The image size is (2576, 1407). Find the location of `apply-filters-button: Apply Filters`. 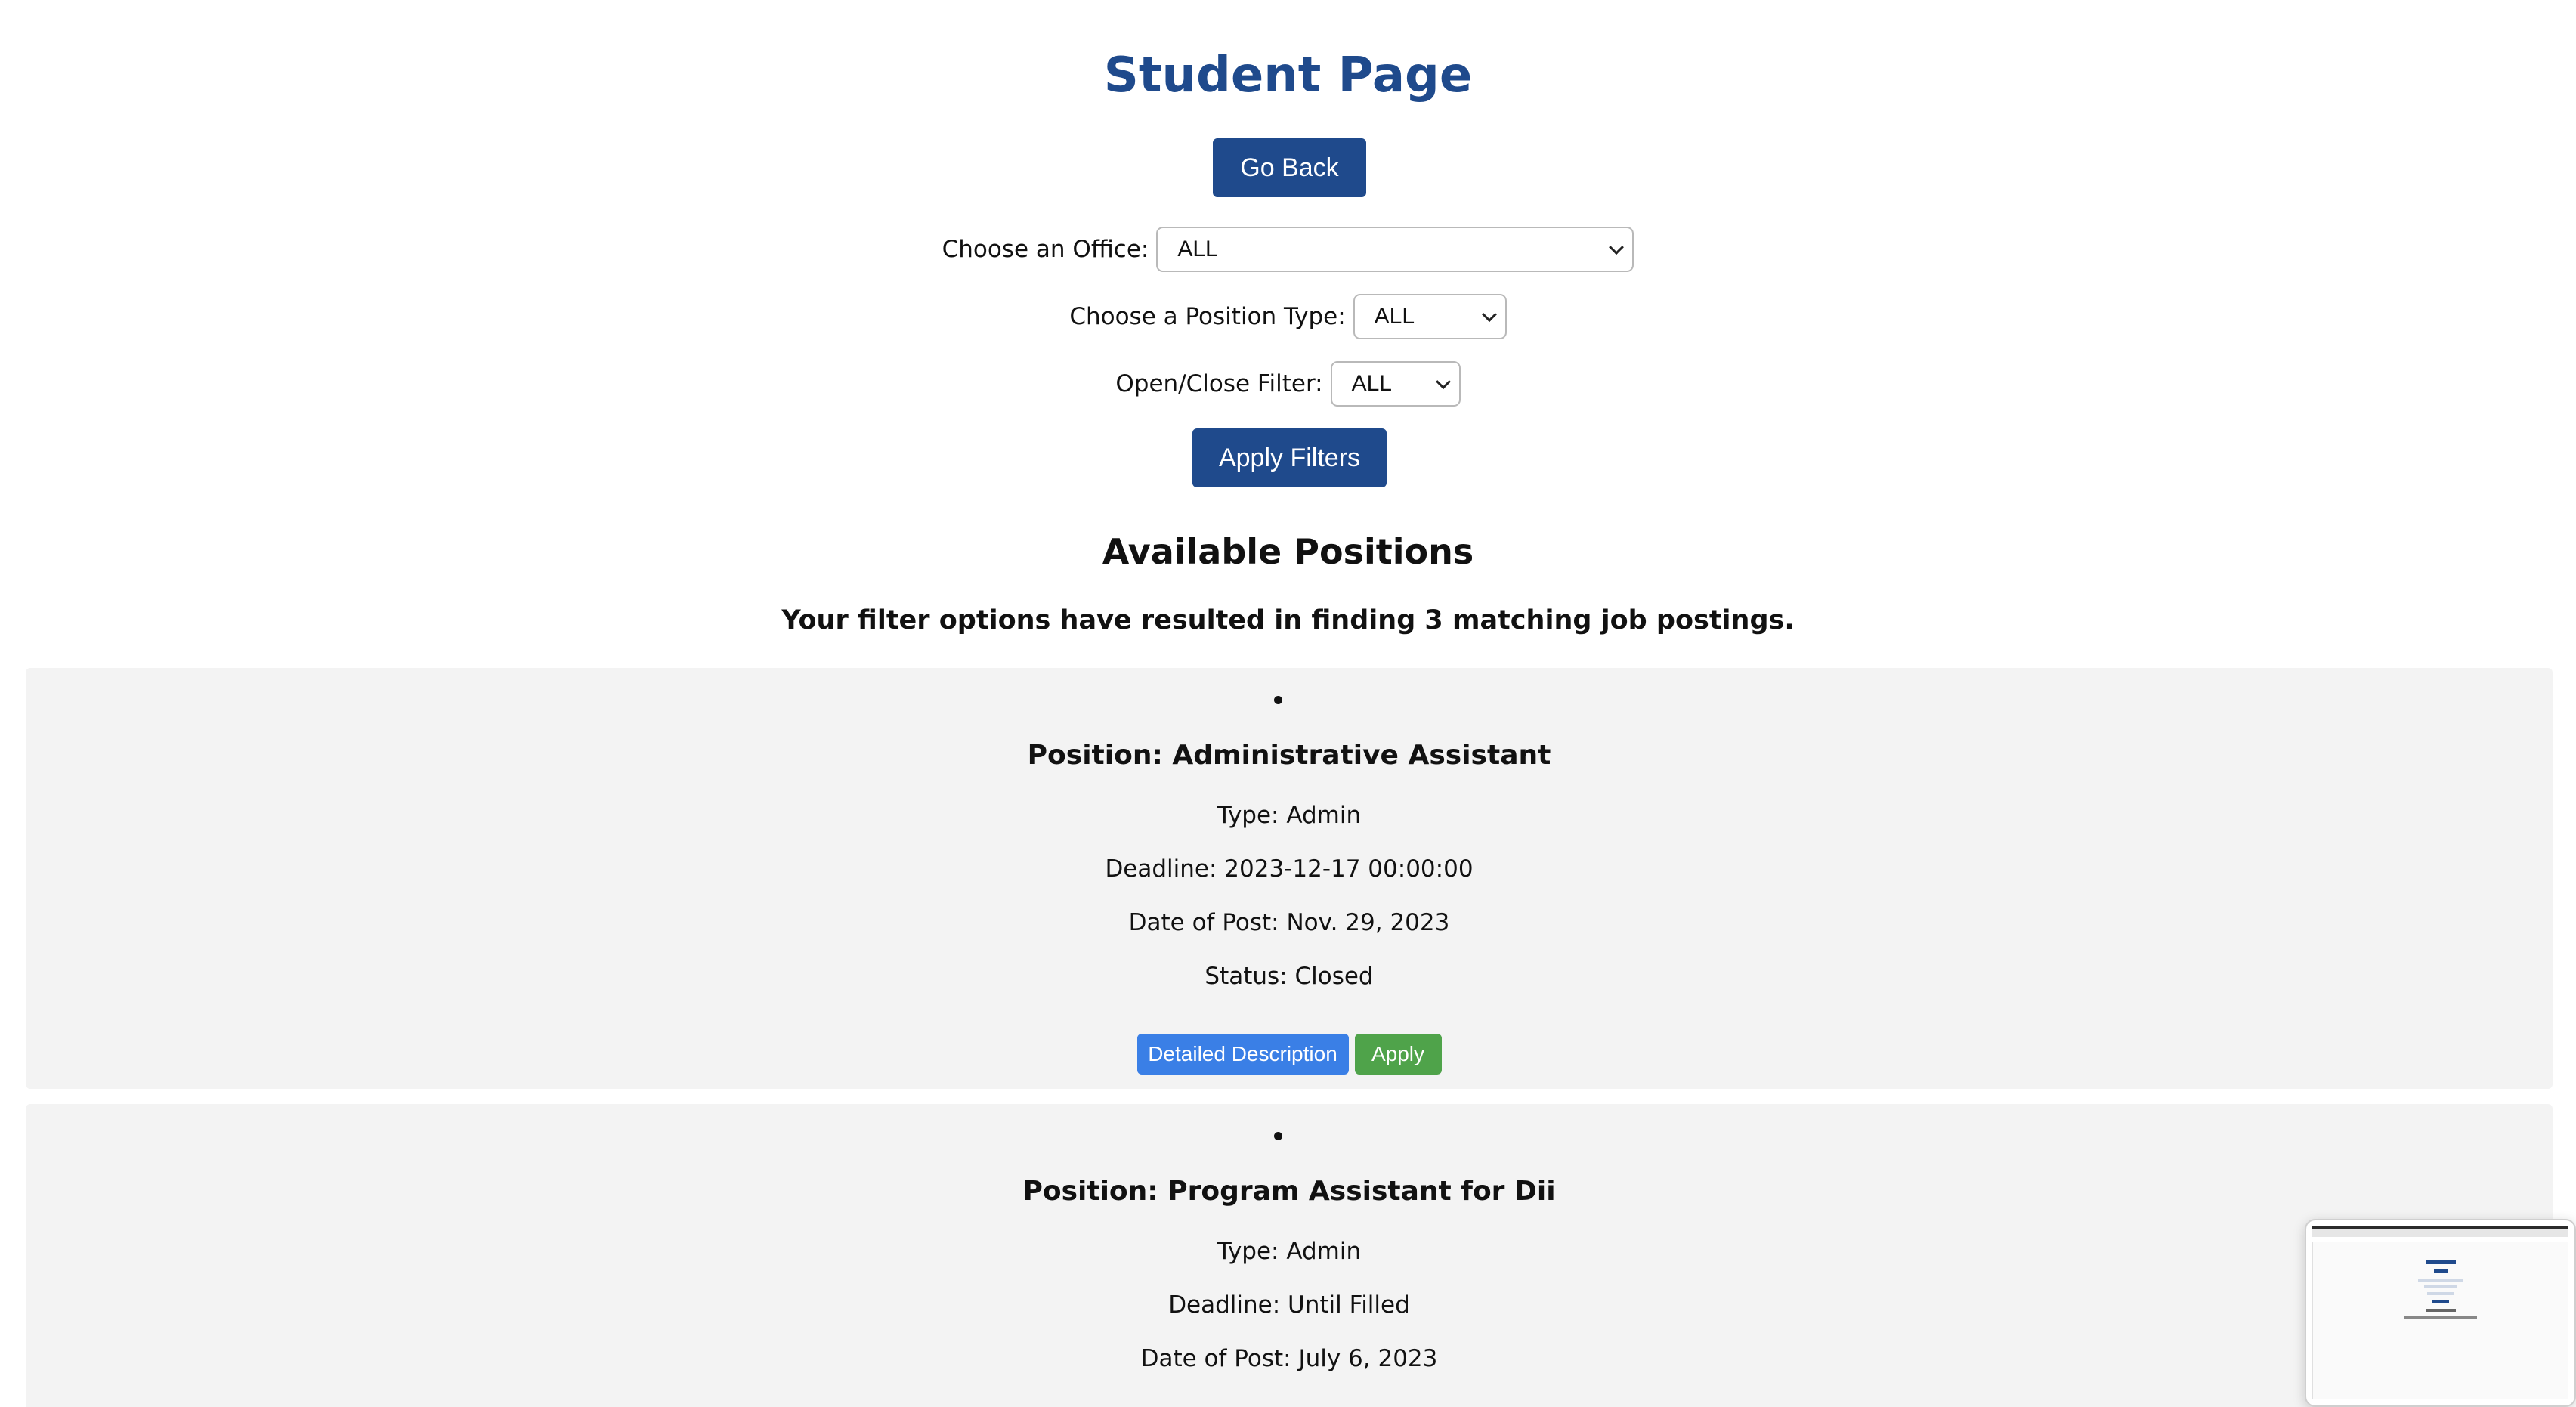

apply-filters-button: Apply Filters is located at coordinates (1289, 457).